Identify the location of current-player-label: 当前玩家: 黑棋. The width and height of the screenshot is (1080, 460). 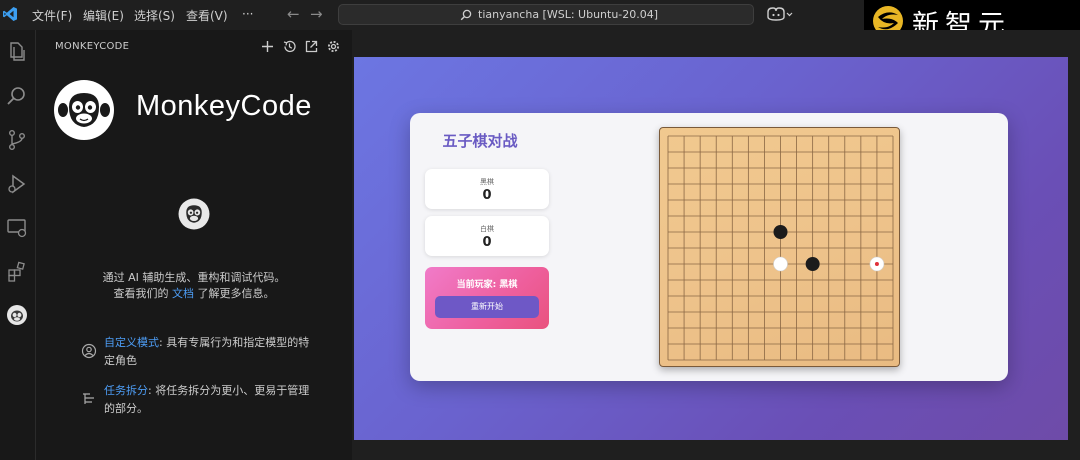
(487, 285).